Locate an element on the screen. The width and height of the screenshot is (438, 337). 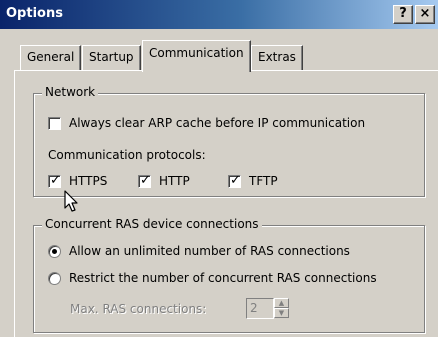
tftp-checkbox-row: ✓ TFTP is located at coordinates (253, 180).